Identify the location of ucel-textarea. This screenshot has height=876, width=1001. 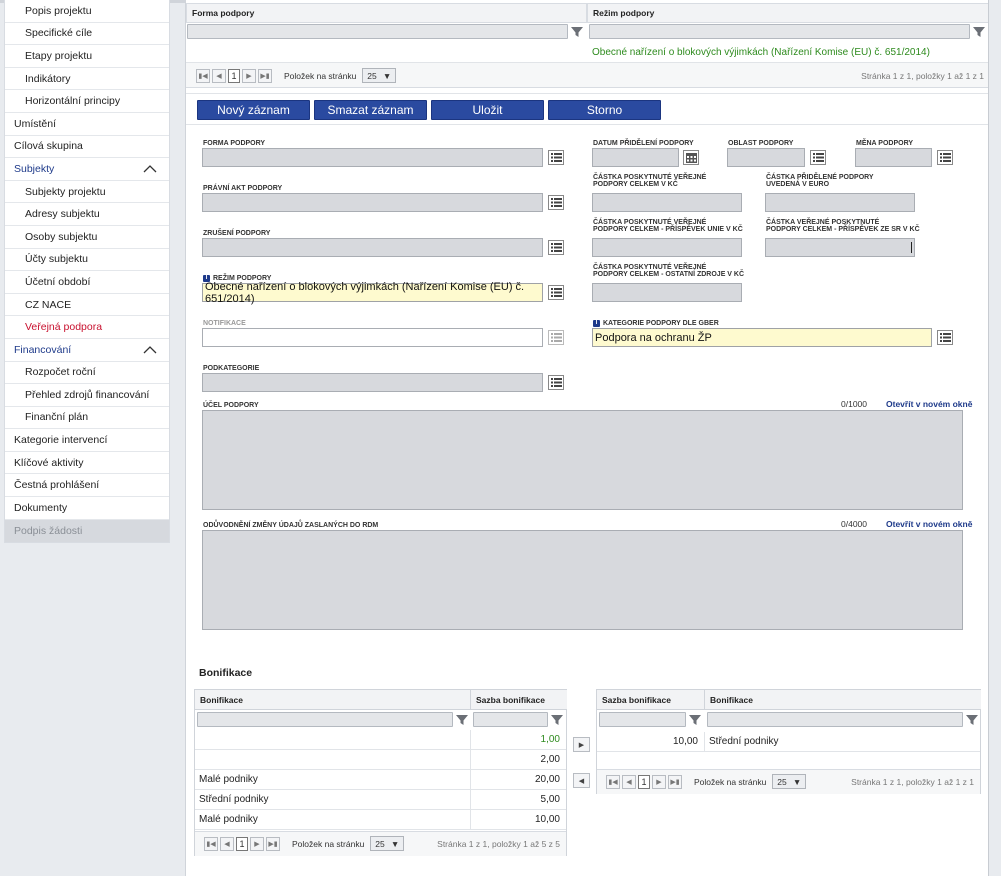
(582, 460).